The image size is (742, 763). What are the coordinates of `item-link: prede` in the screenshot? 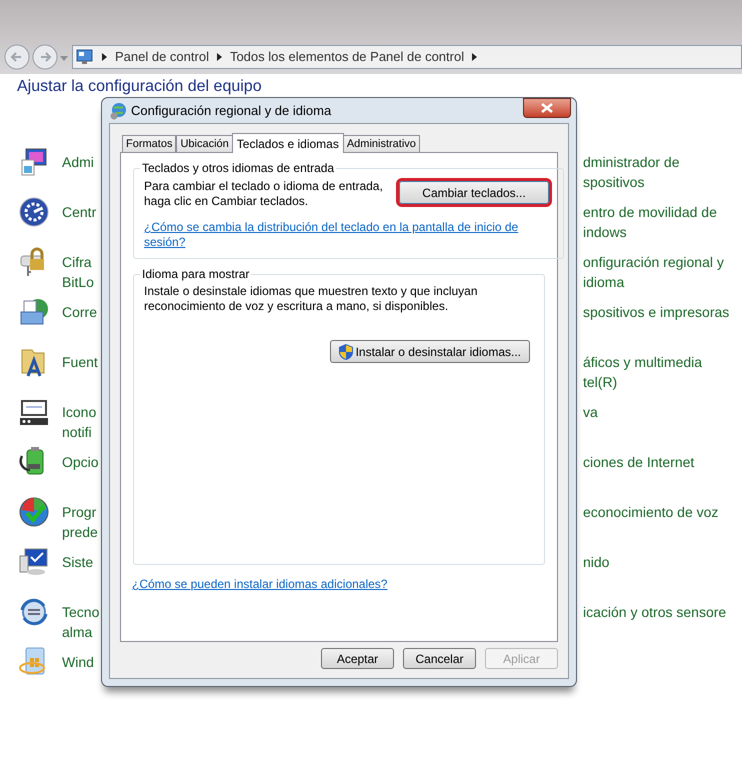 It's located at (80, 532).